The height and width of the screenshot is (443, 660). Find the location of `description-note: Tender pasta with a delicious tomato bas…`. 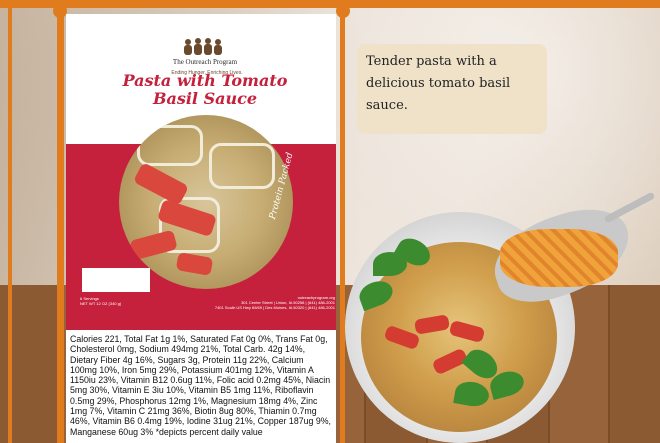

description-note: Tender pasta with a delicious tomato bas… is located at coordinates (452, 89).